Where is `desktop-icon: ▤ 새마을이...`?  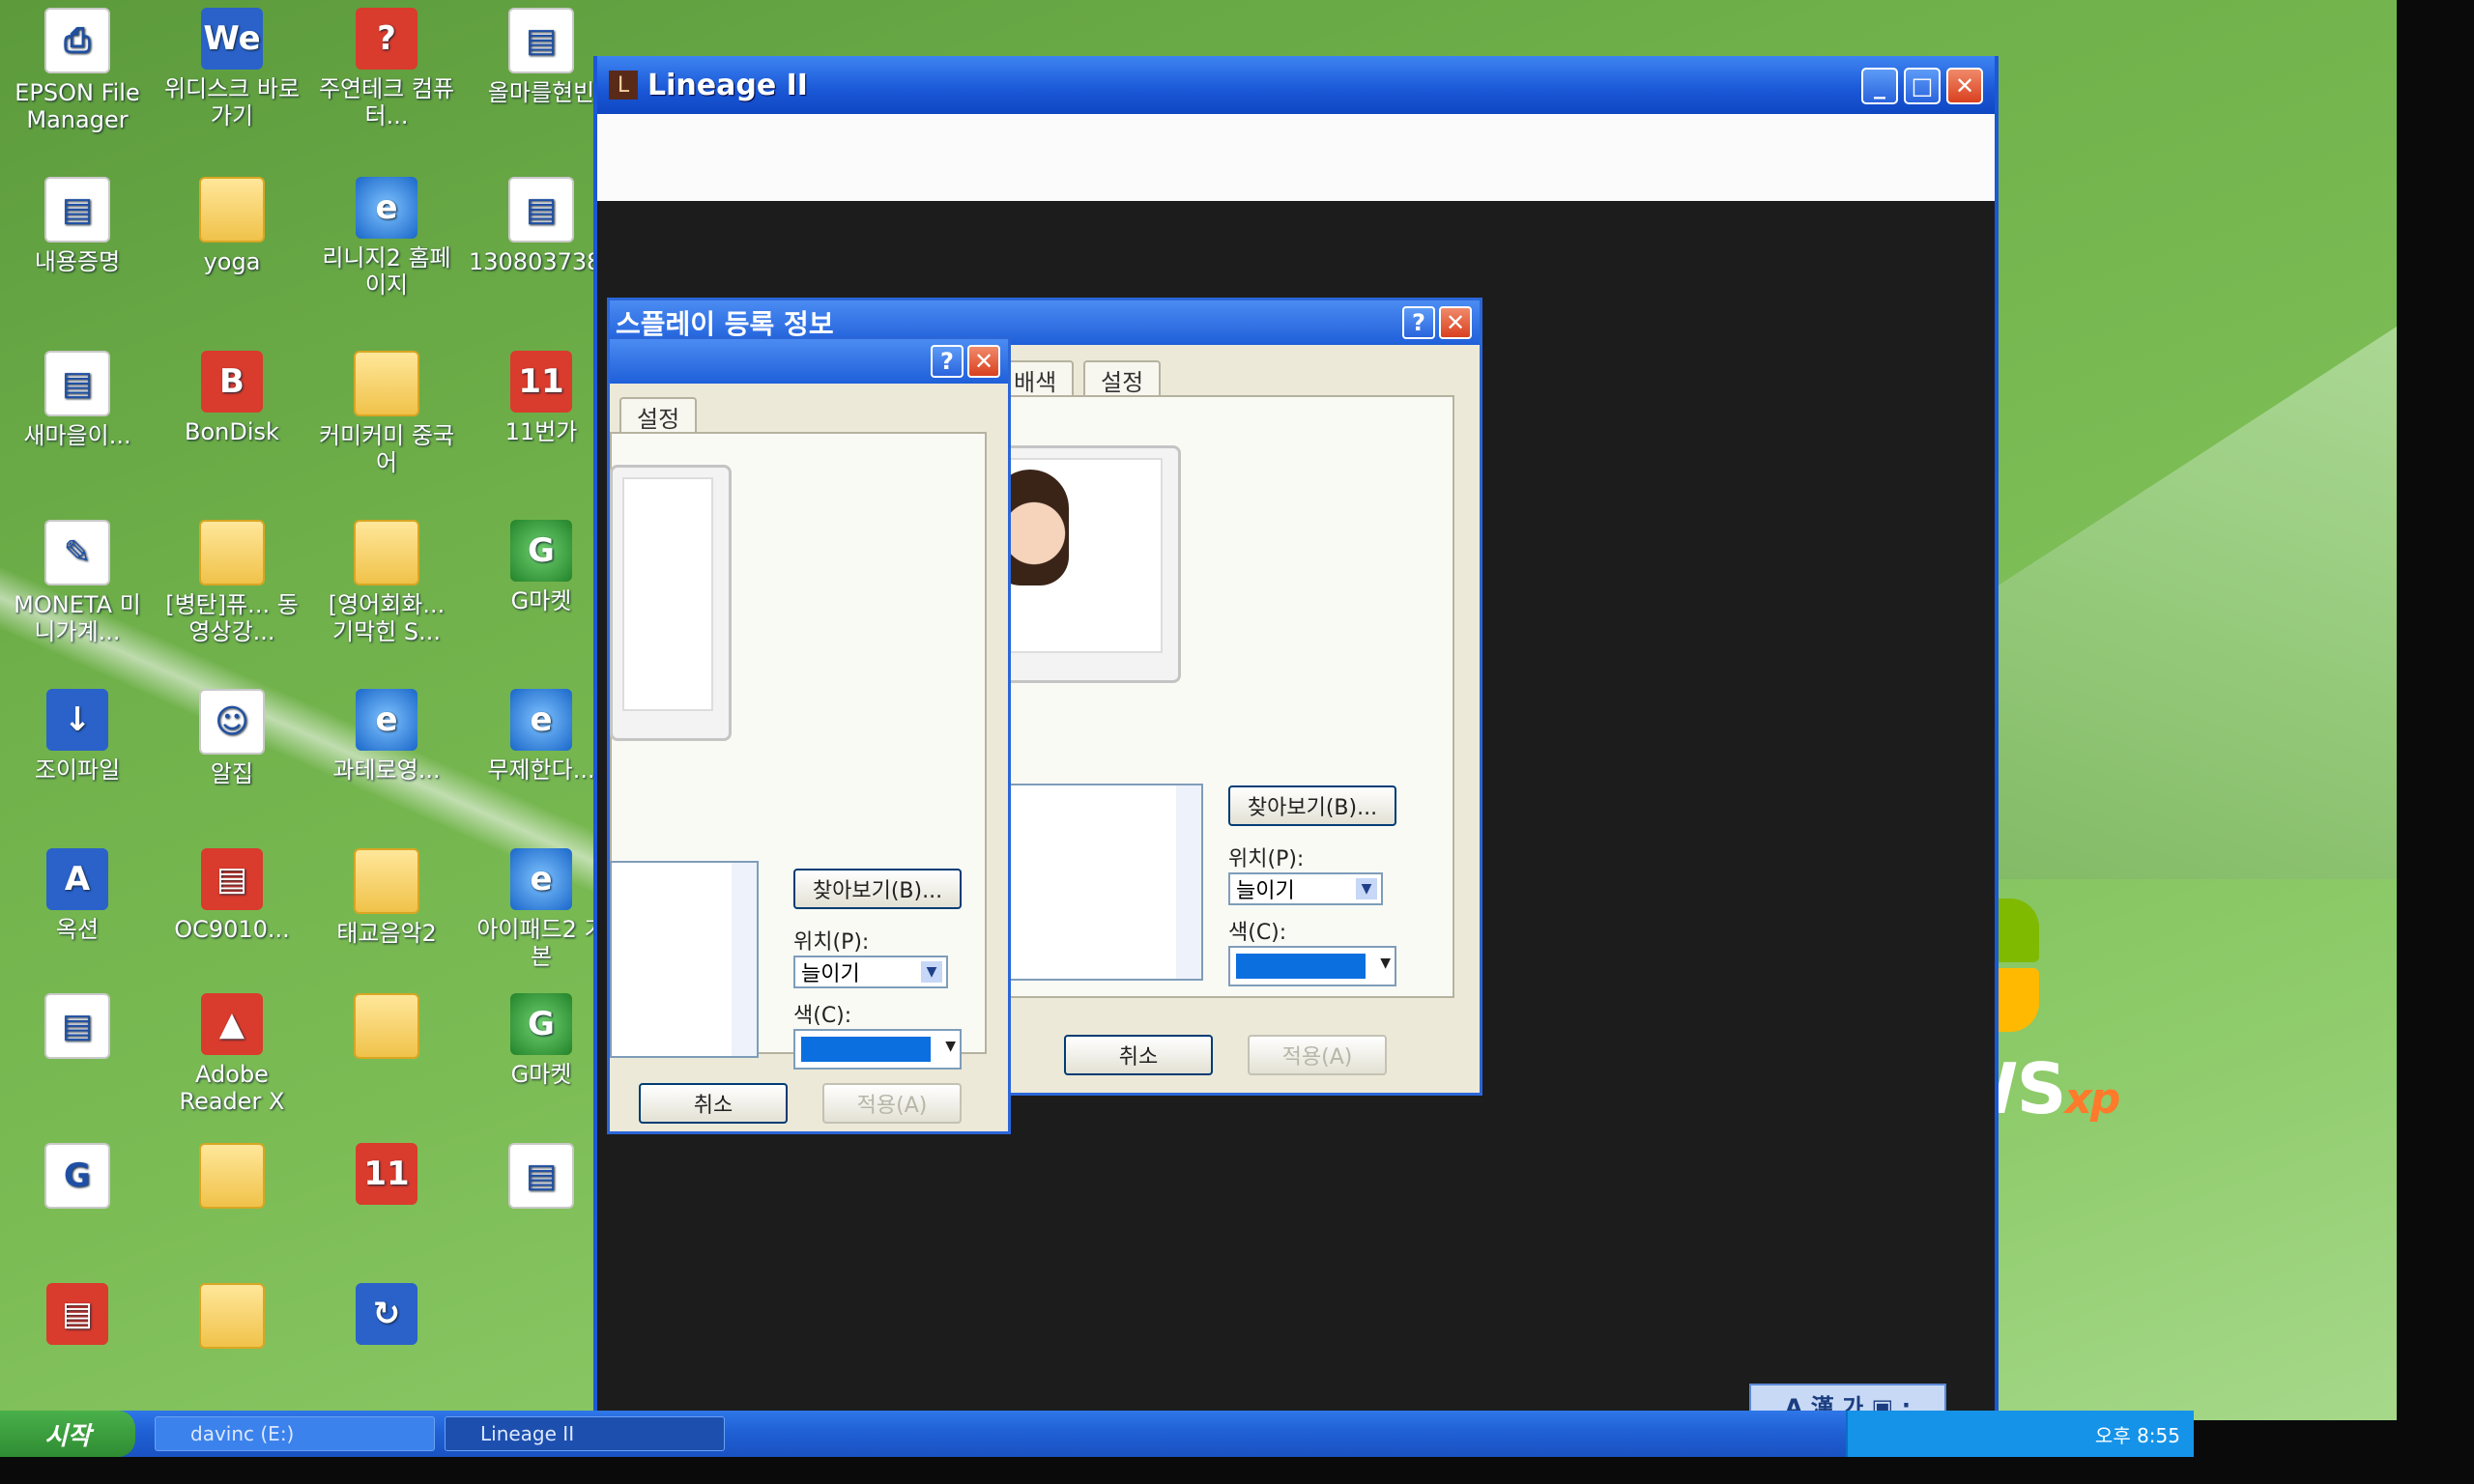 desktop-icon: ▤ 새마을이... is located at coordinates (78, 400).